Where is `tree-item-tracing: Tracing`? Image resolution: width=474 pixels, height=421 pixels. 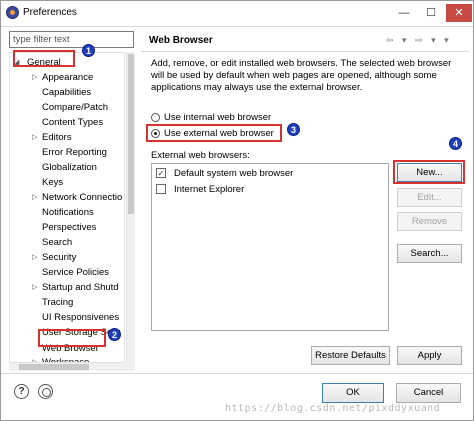 tree-item-tracing: Tracing is located at coordinates (67, 302).